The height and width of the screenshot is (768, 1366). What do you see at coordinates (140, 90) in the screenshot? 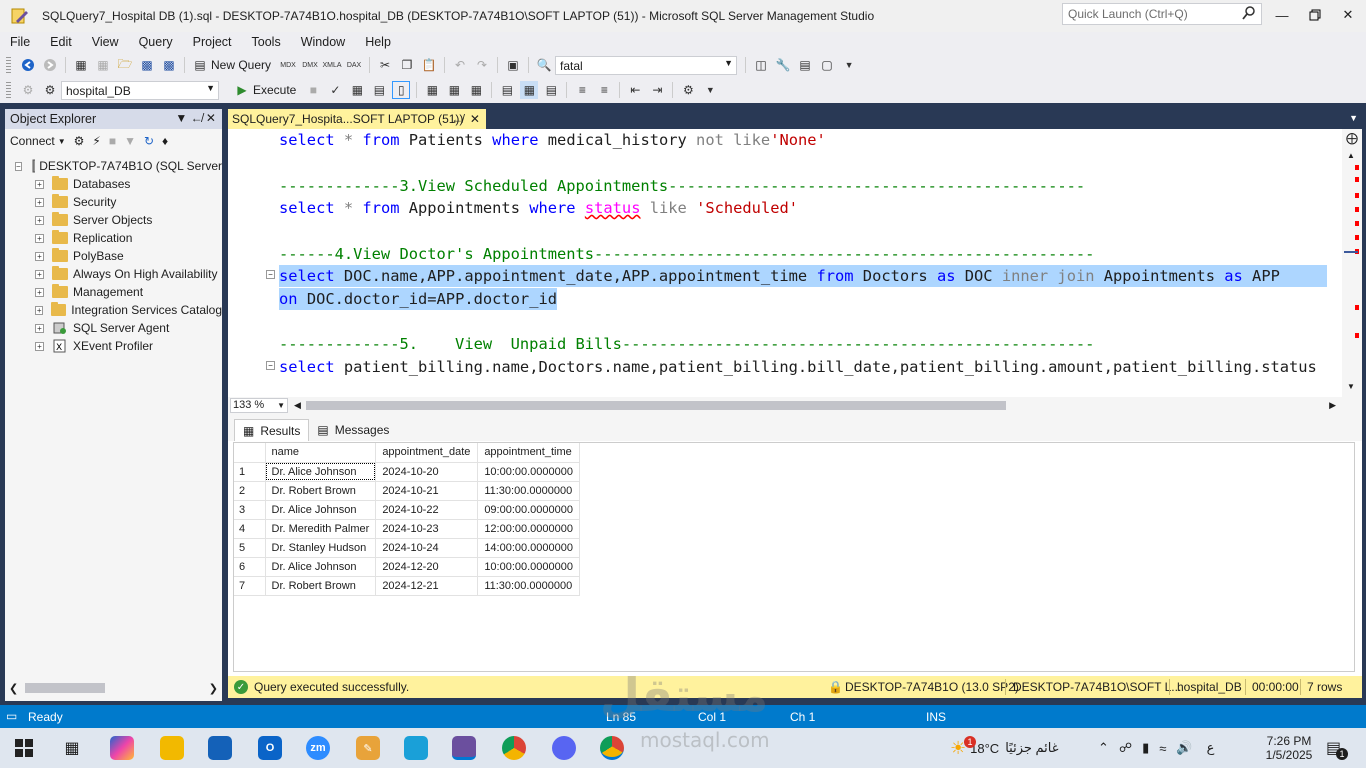
I see `database-combo: hospital_DB ▼` at bounding box center [140, 90].